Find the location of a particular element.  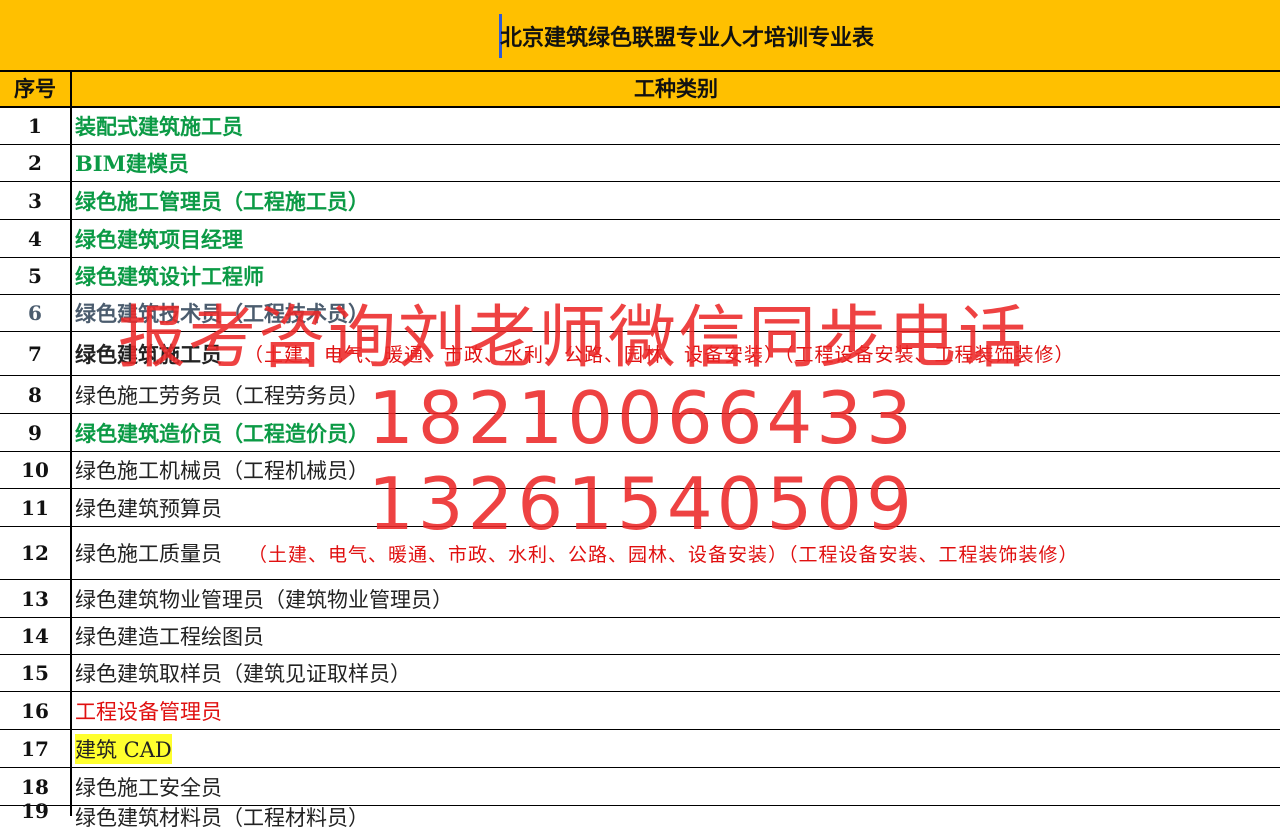

row-name-cell: 绿色建筑预算员 is located at coordinates (148, 507).